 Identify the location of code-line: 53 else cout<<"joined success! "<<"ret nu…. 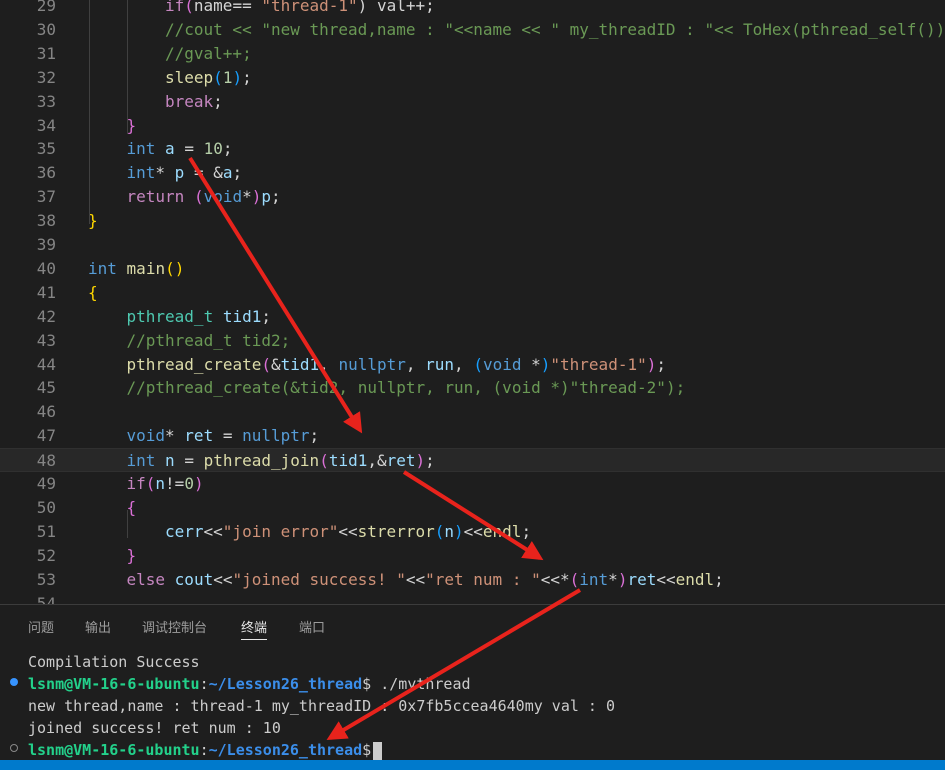
(472, 580).